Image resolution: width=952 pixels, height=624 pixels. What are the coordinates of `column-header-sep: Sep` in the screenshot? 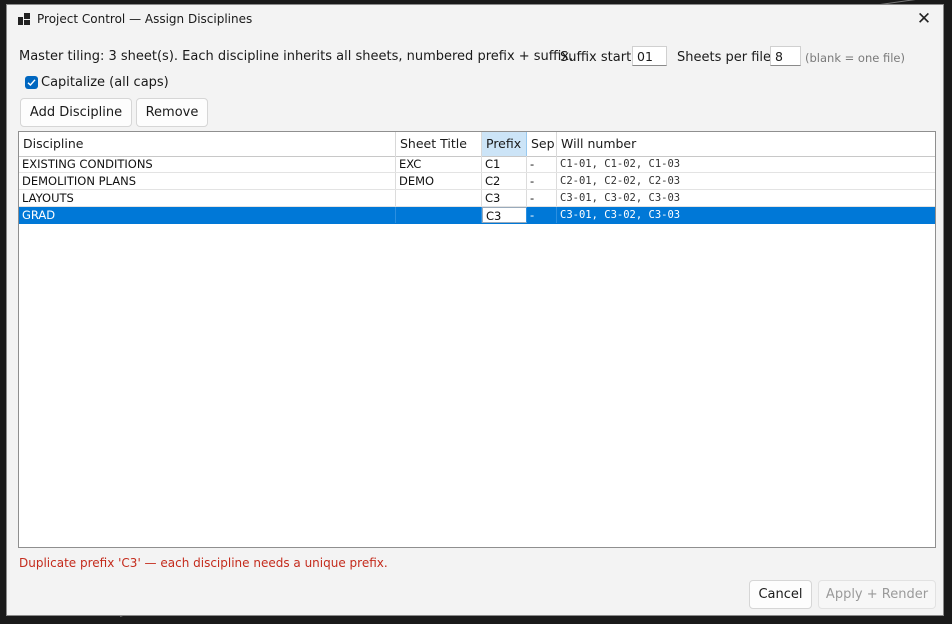 It's located at (542, 144).